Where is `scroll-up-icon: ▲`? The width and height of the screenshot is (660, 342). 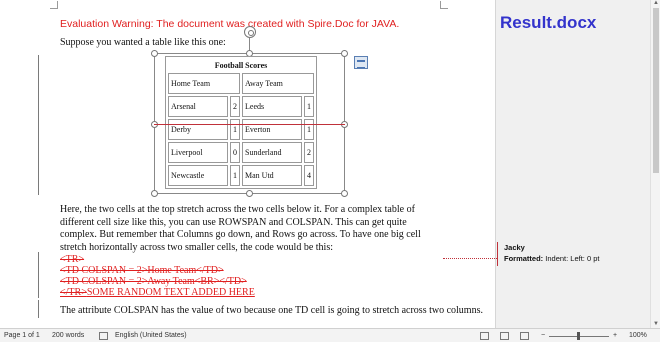
scroll-up-icon: ▲ is located at coordinates (656, 3).